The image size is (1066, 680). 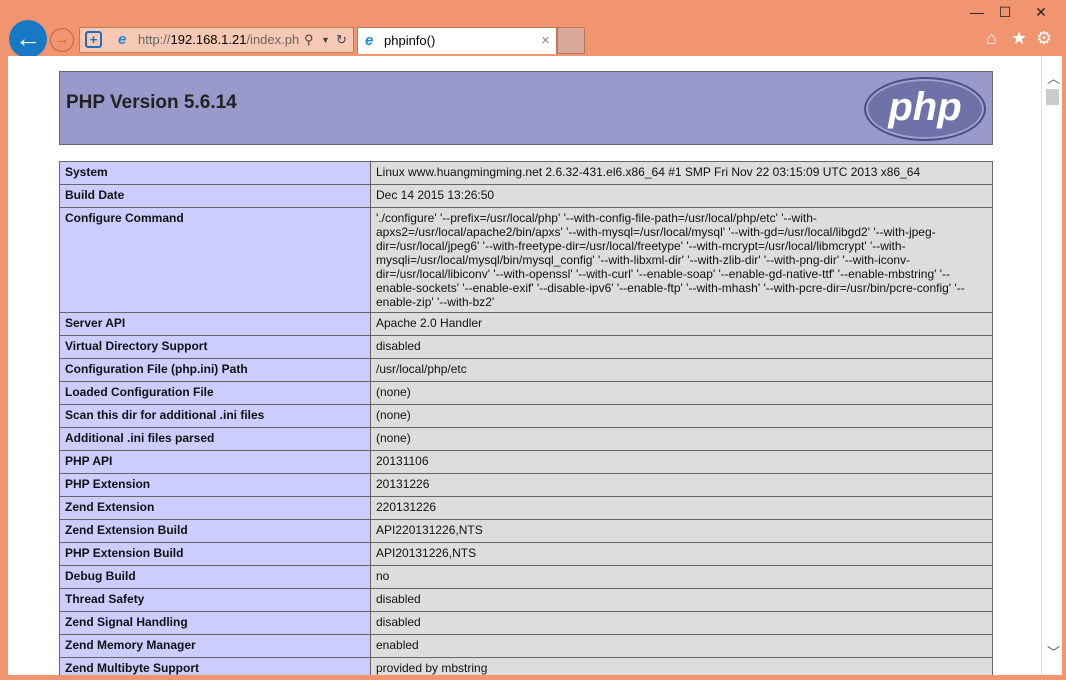 What do you see at coordinates (215, 324) in the screenshot?
I see `row-label: Server API` at bounding box center [215, 324].